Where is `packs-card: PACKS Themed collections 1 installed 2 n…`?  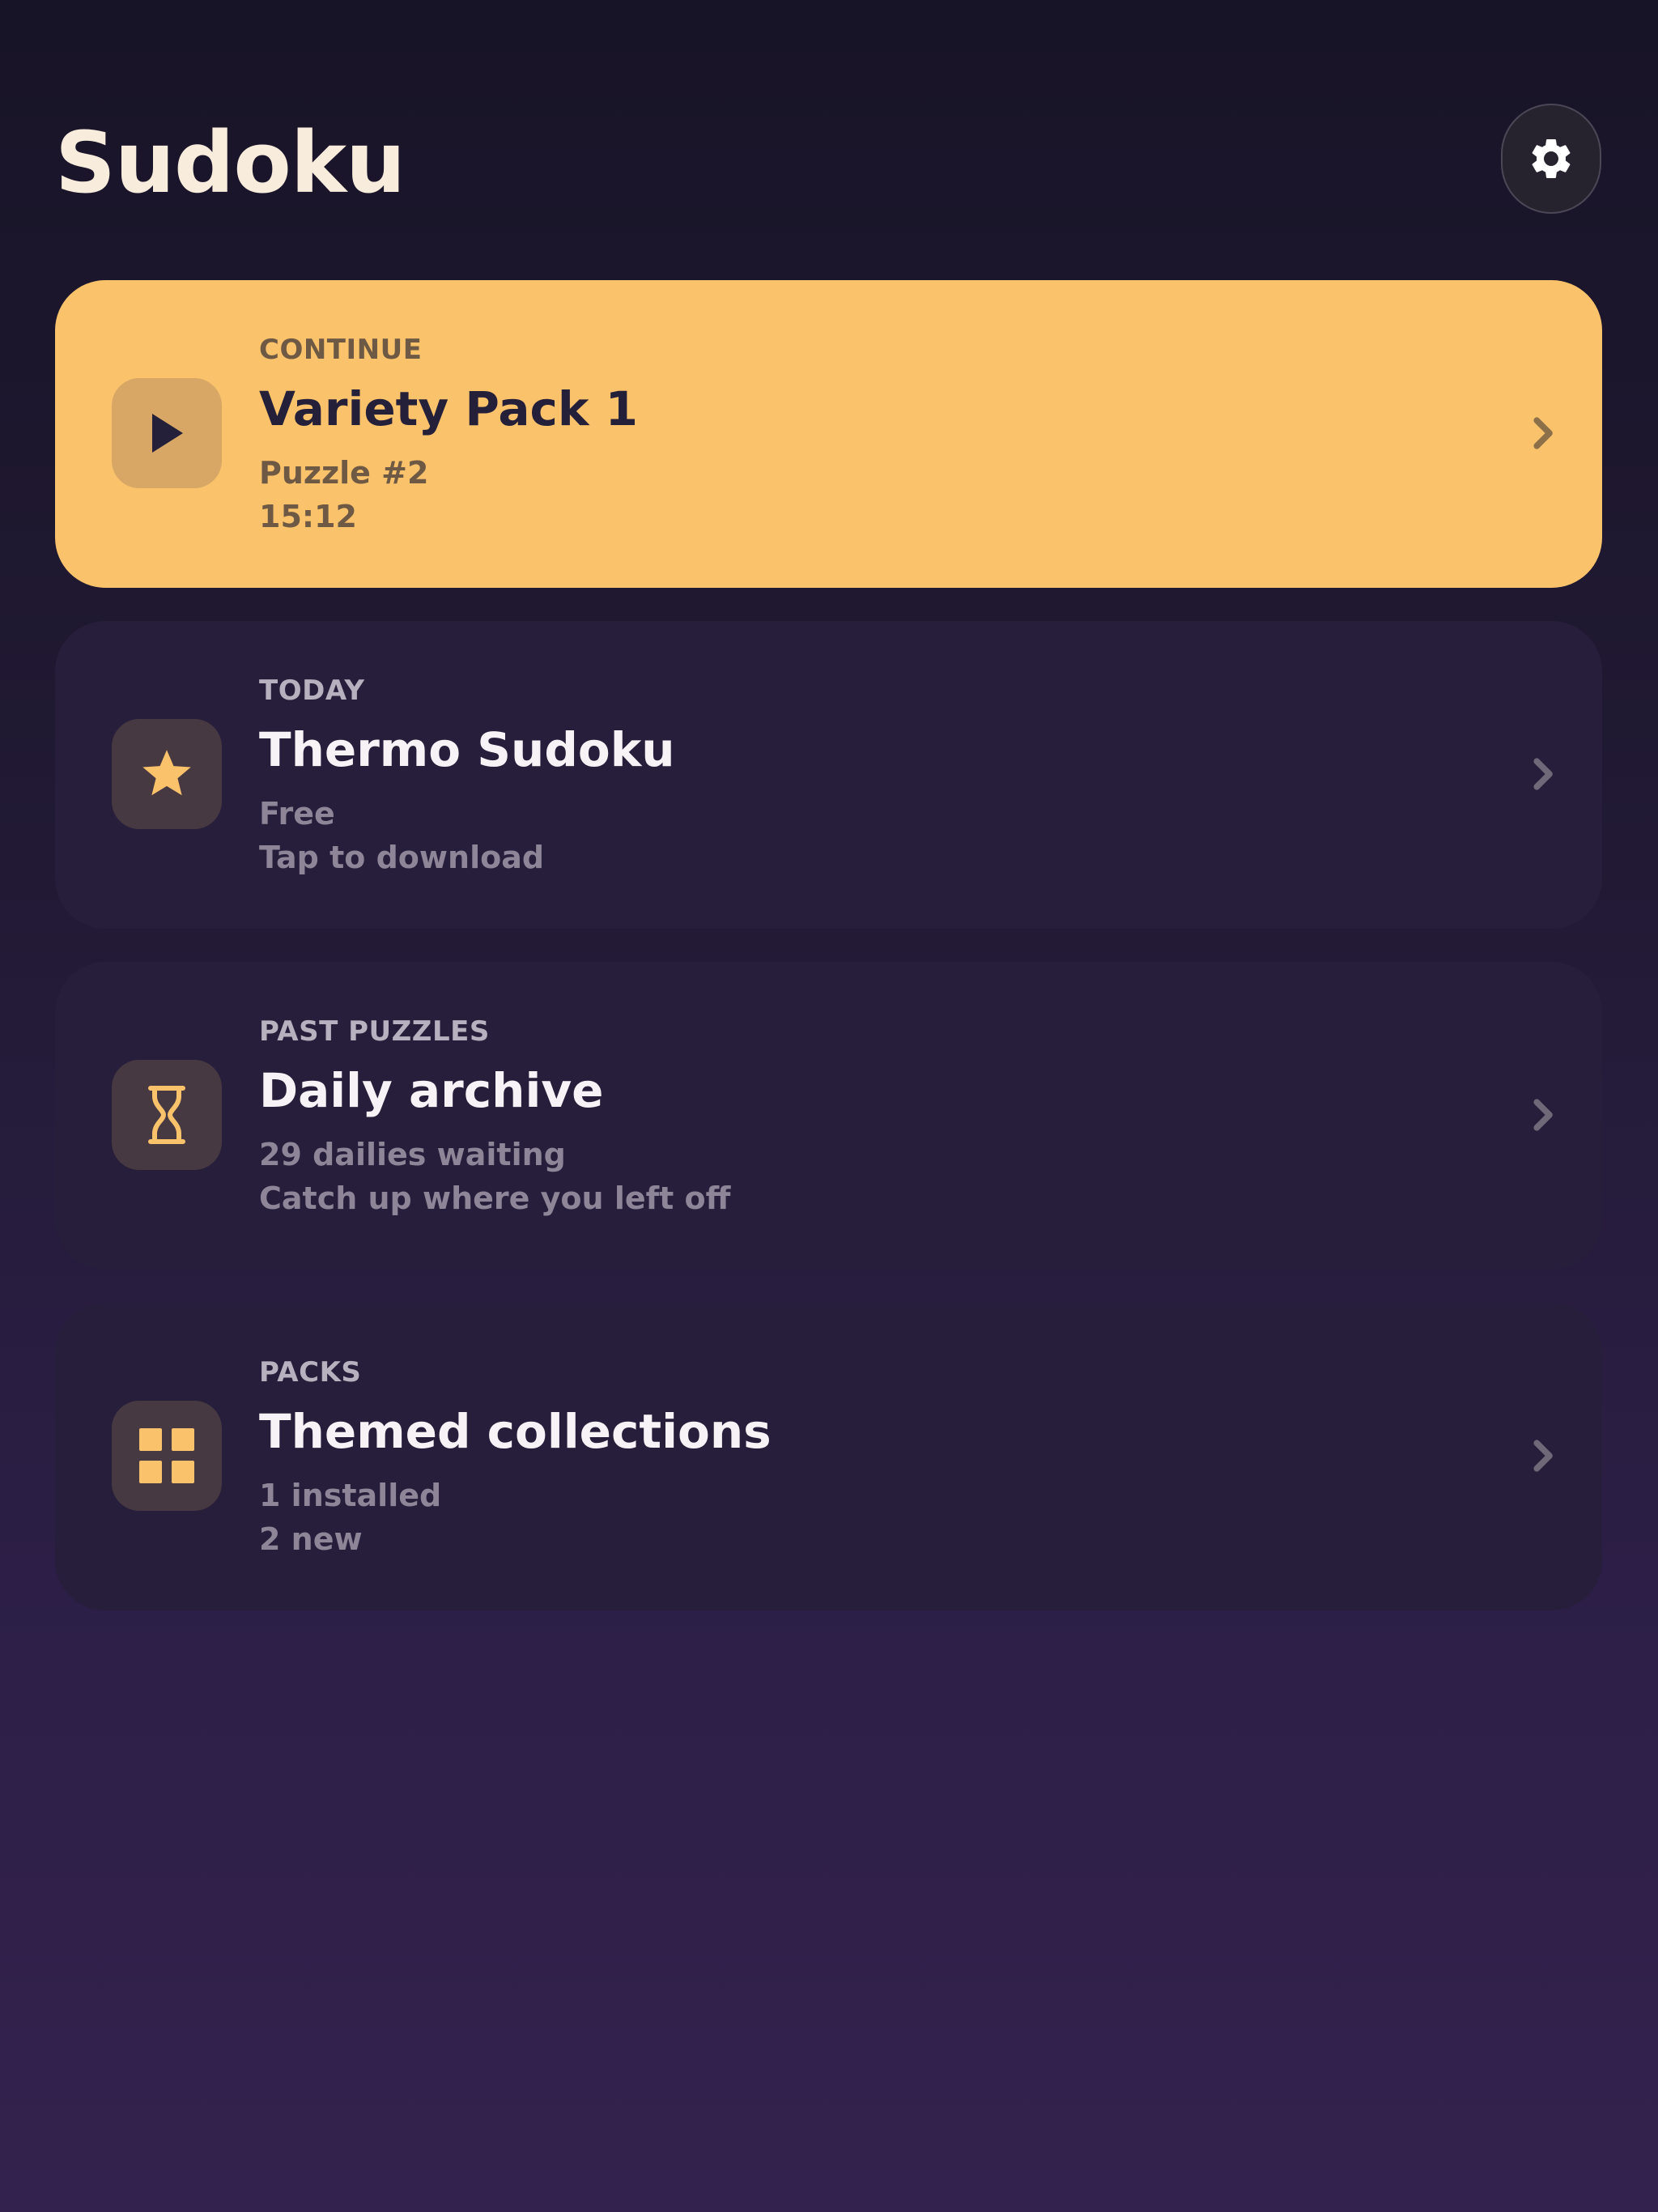 packs-card: PACKS Themed collections 1 installed 2 n… is located at coordinates (828, 1456).